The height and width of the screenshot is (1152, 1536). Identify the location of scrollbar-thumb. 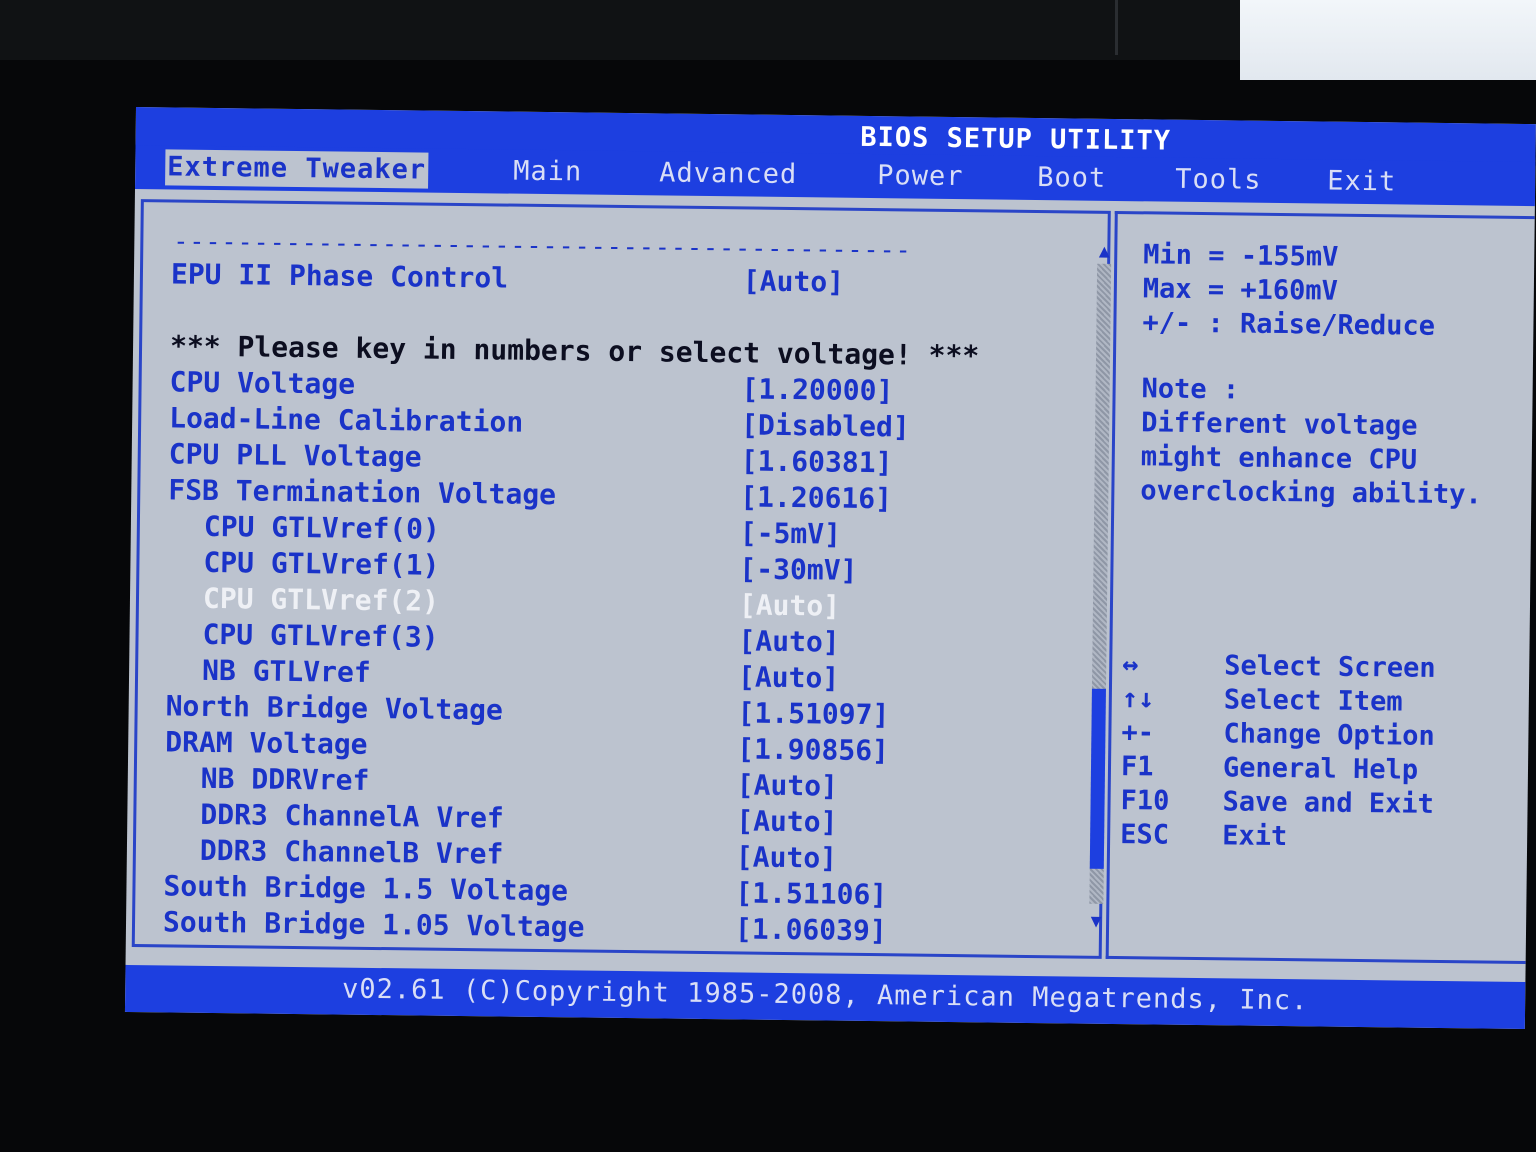
(1097, 778).